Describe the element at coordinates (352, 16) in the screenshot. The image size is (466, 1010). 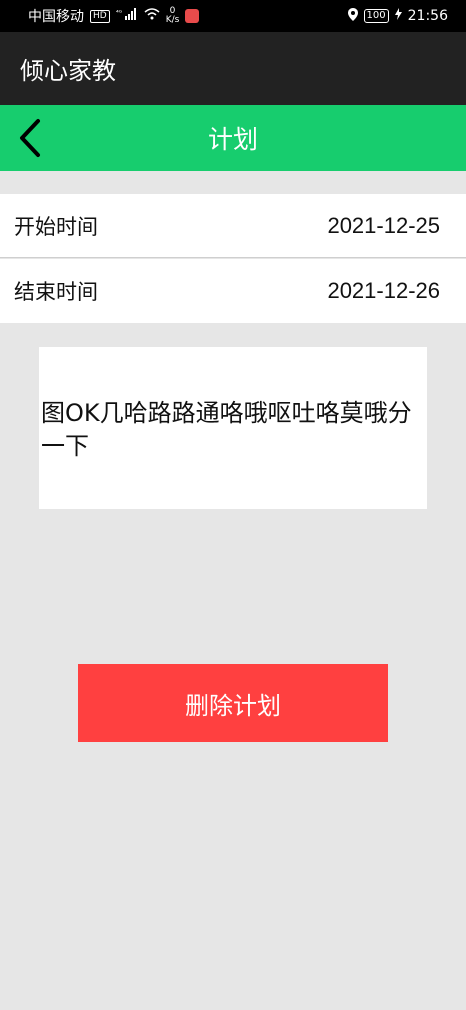
I see `location-icon` at that location.